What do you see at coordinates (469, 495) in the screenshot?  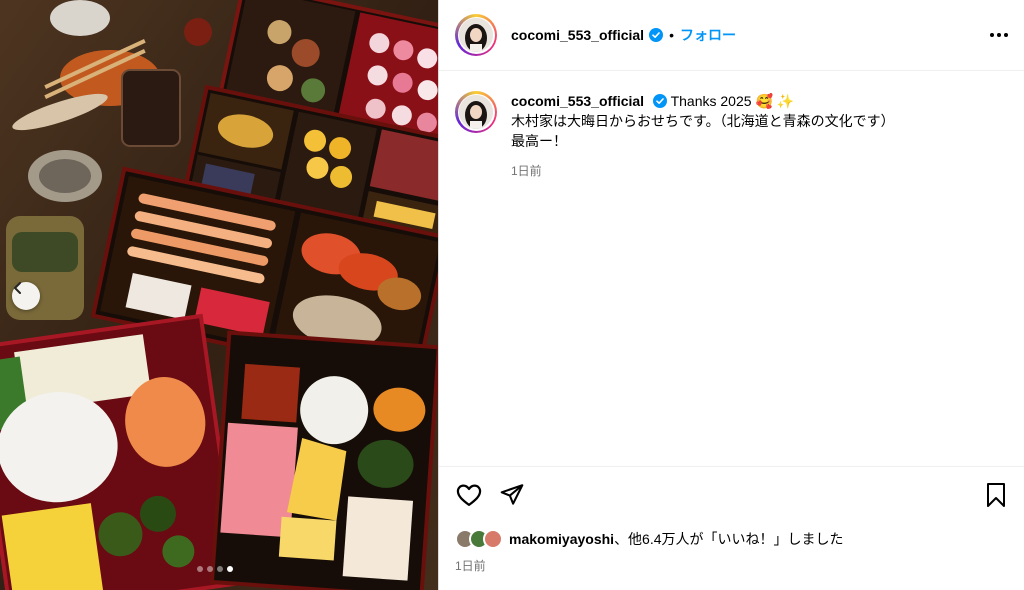 I see `heart-icon` at bounding box center [469, 495].